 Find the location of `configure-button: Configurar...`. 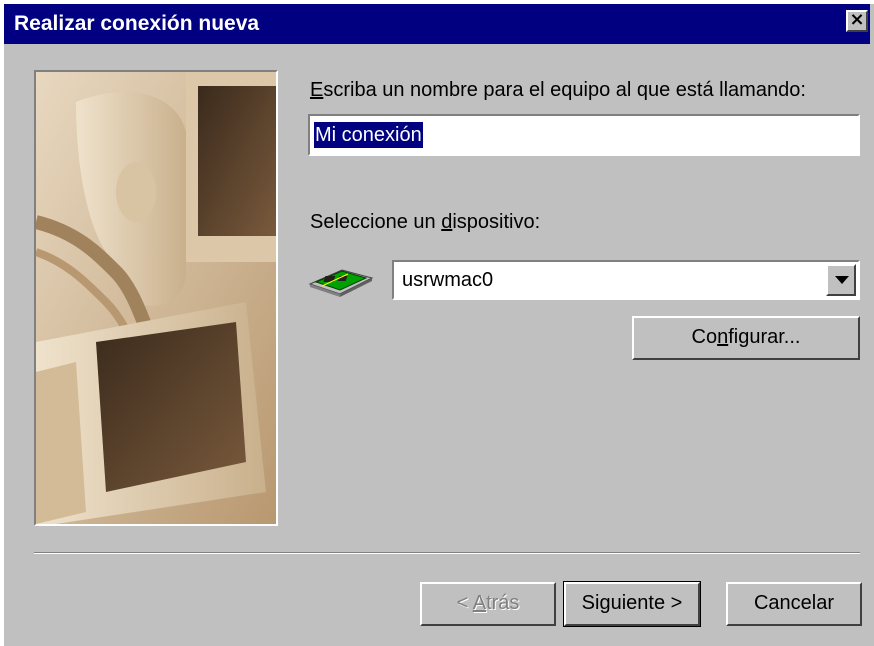

configure-button: Configurar... is located at coordinates (746, 338).